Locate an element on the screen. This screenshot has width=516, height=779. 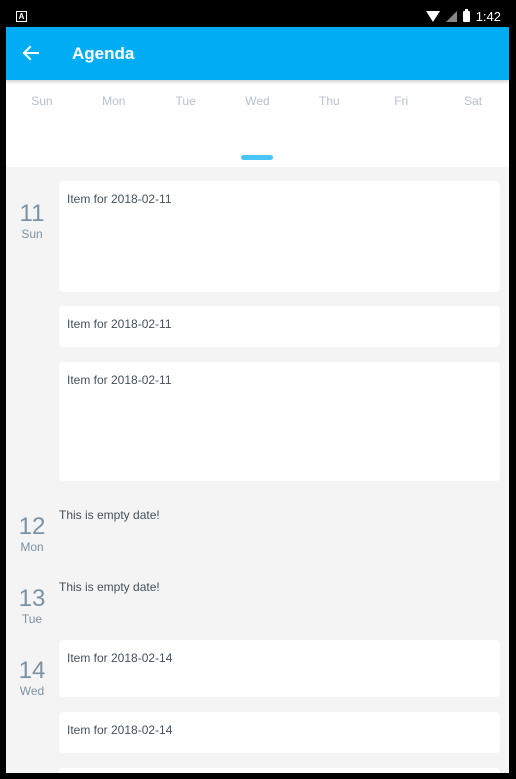
weekday-label: Wed is located at coordinates (257, 101).